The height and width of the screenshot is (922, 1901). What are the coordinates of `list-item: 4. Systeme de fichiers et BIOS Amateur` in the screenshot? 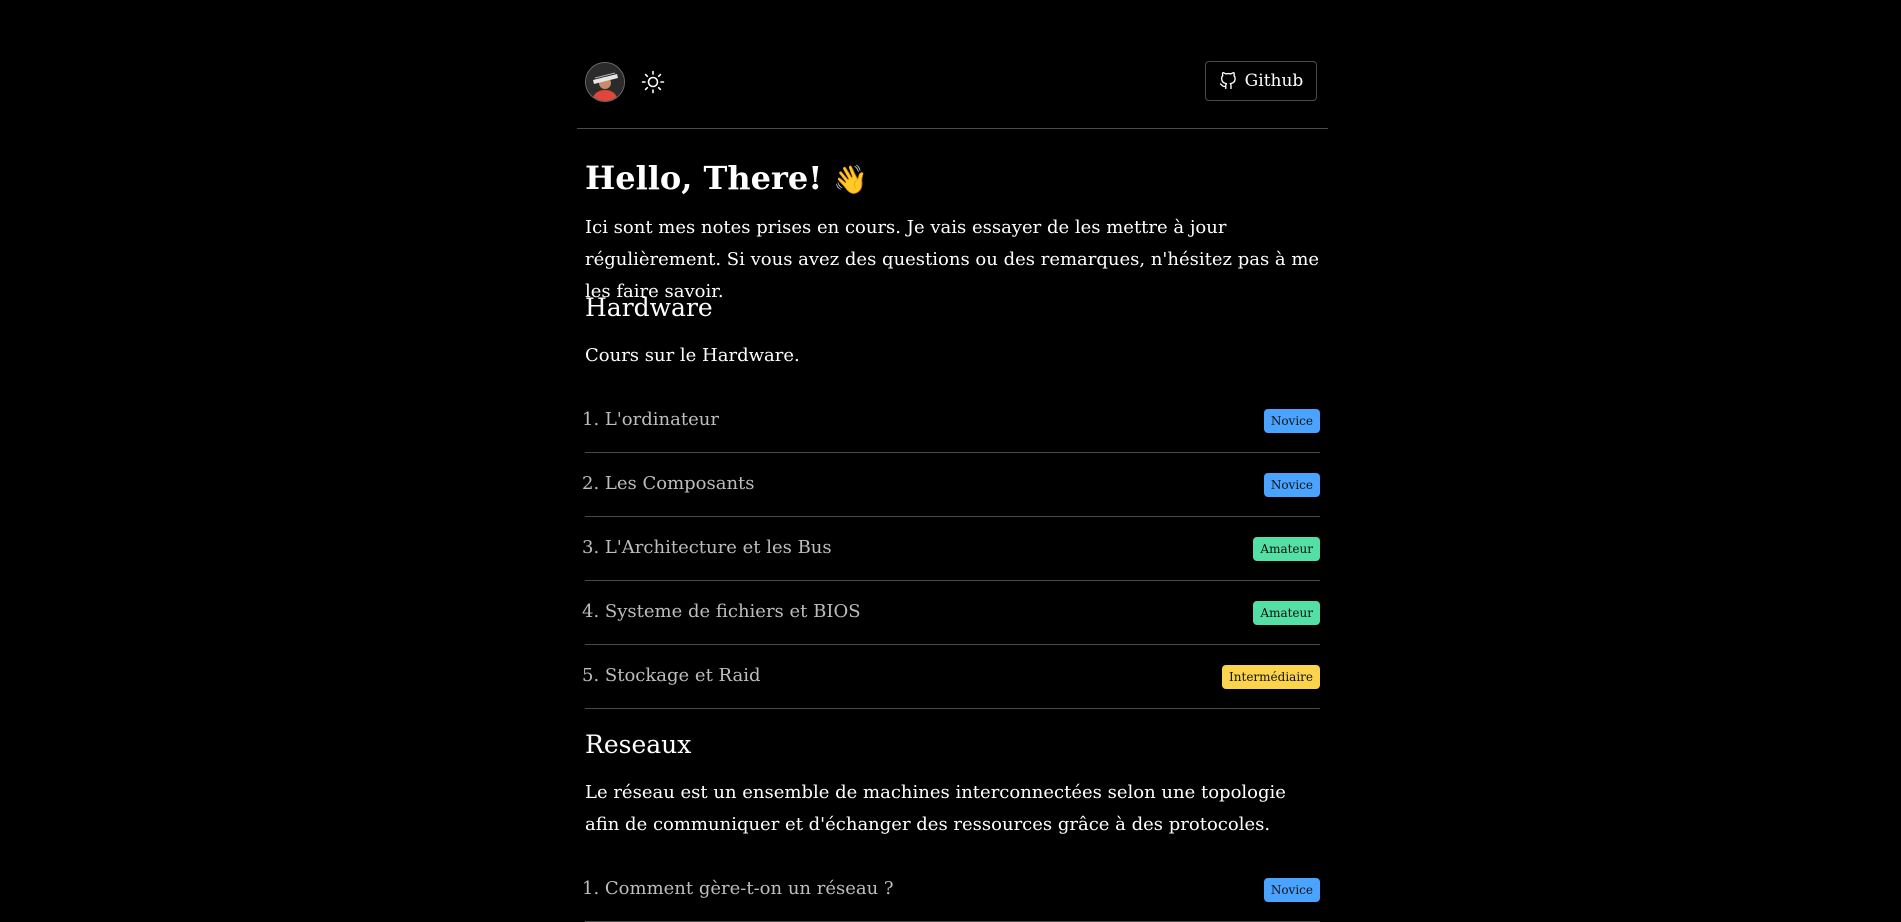 It's located at (951, 613).